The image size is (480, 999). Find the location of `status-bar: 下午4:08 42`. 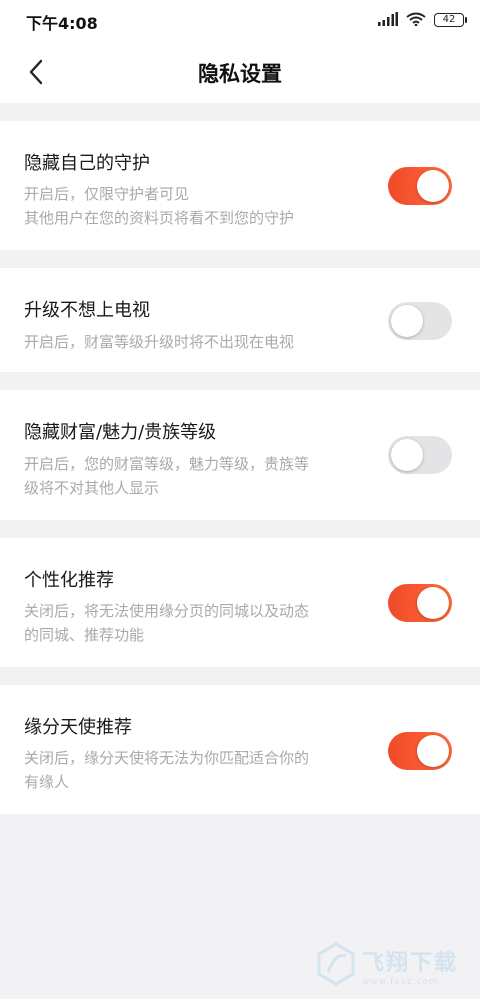

status-bar: 下午4:08 42 is located at coordinates (240, 20).